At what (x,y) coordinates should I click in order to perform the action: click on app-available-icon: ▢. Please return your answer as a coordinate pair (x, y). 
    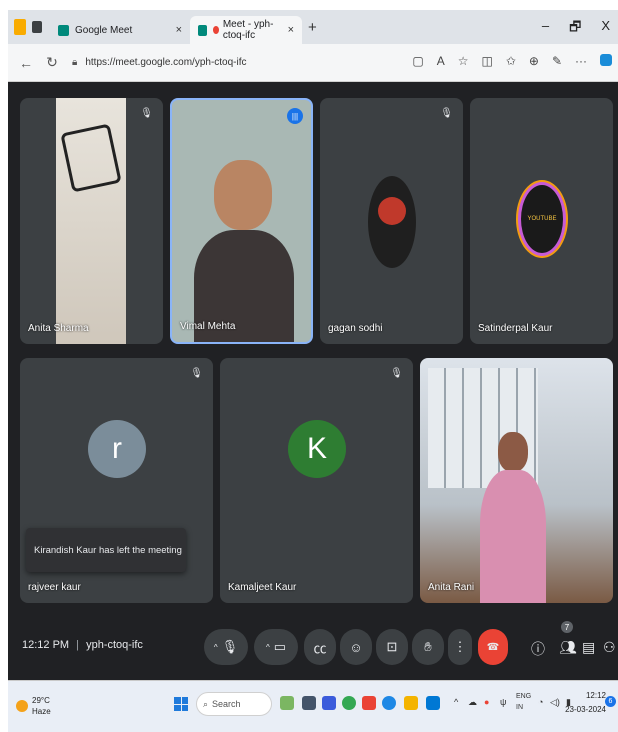
    Looking at the image, I should click on (417, 61).